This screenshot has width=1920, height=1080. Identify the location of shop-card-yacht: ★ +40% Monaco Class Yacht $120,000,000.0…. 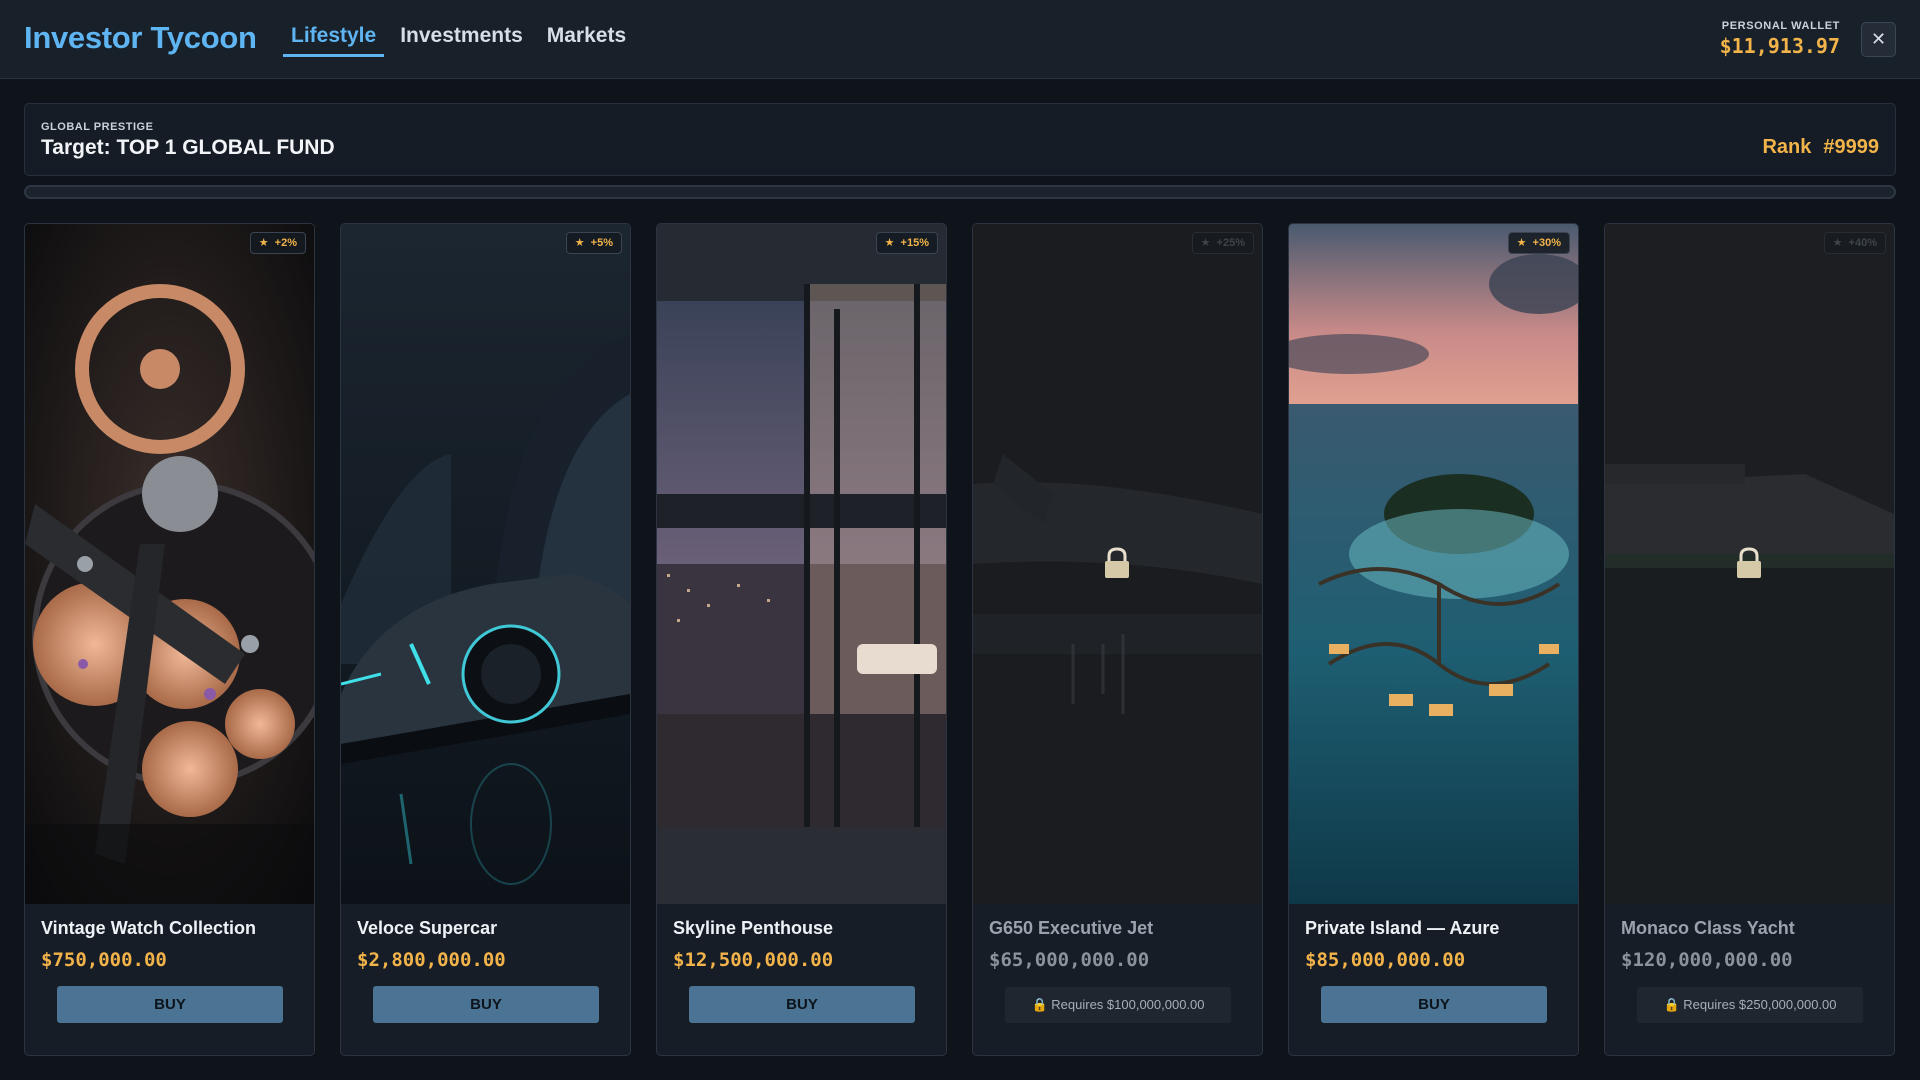
(1749, 639).